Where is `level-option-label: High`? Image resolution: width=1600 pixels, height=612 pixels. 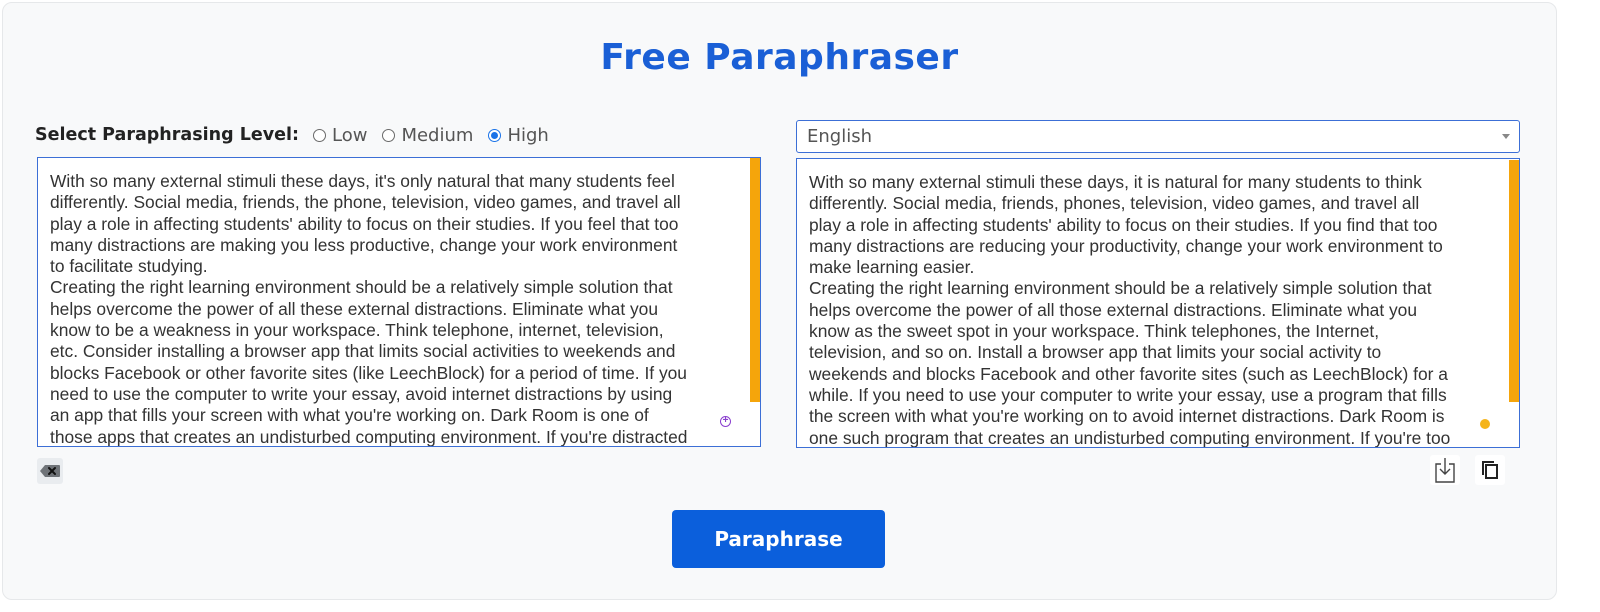 level-option-label: High is located at coordinates (528, 135).